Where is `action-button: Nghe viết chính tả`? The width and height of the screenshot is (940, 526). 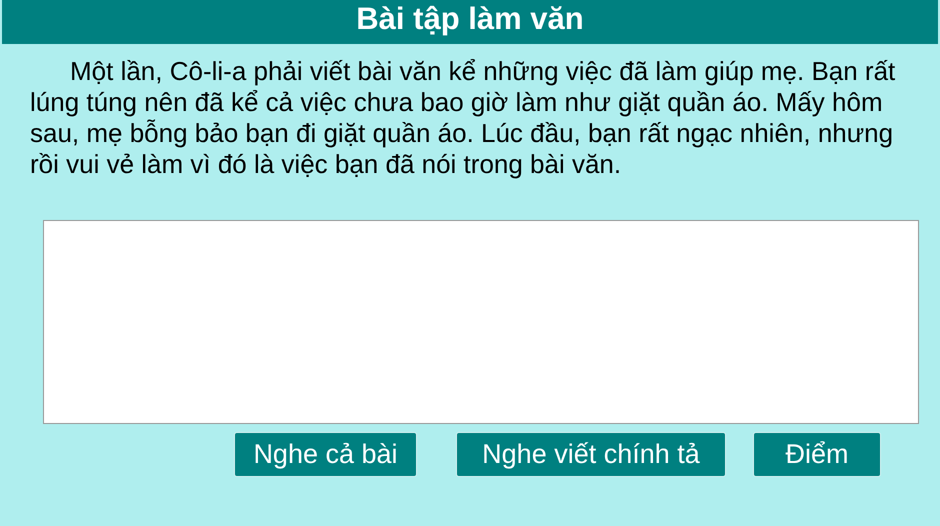 action-button: Nghe viết chính tả is located at coordinates (591, 454).